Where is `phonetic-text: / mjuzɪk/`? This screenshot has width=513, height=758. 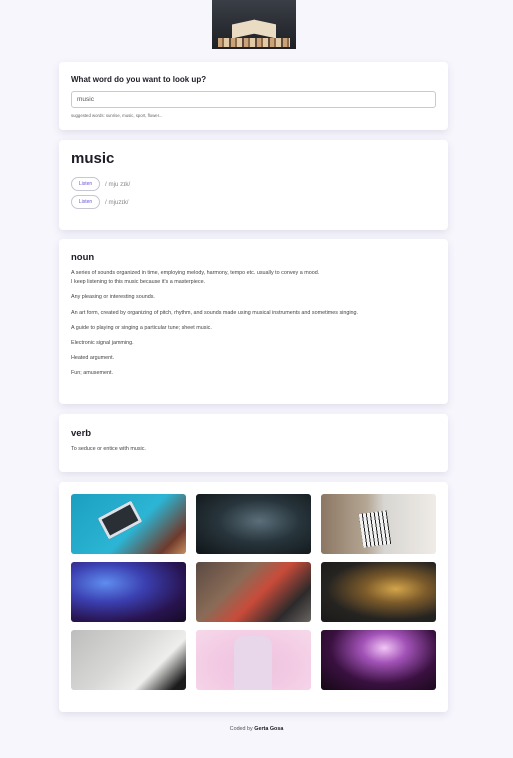
phonetic-text: / mjuzɪk/ is located at coordinates (117, 202).